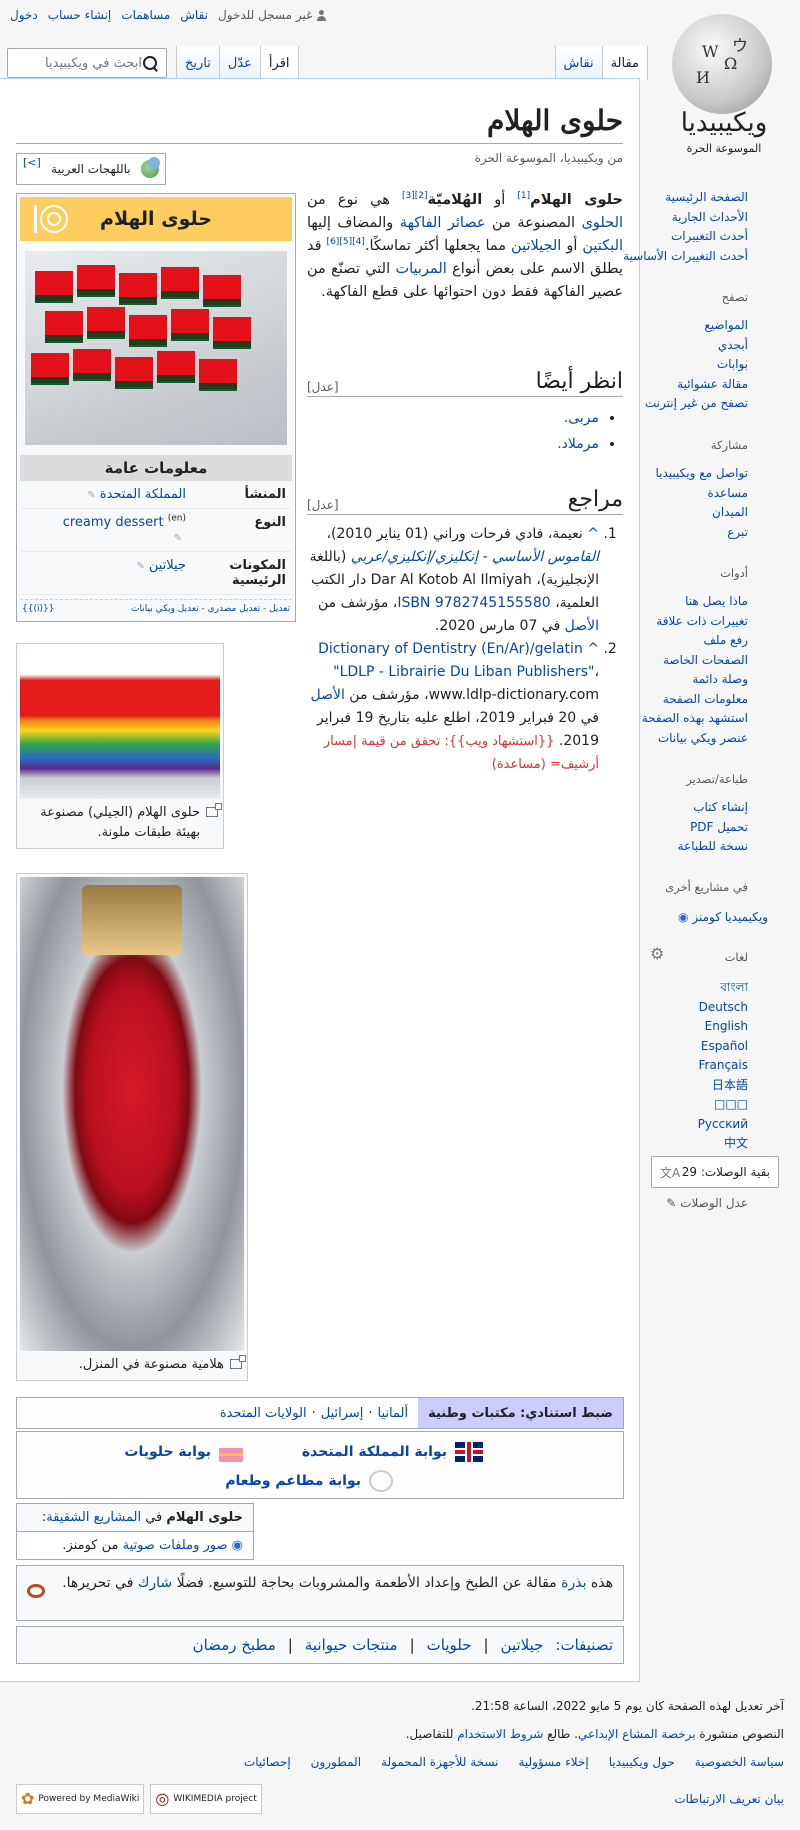 The image size is (800, 1830). What do you see at coordinates (336, 1762) in the screenshot?
I see `footer-developers: المطورون` at bounding box center [336, 1762].